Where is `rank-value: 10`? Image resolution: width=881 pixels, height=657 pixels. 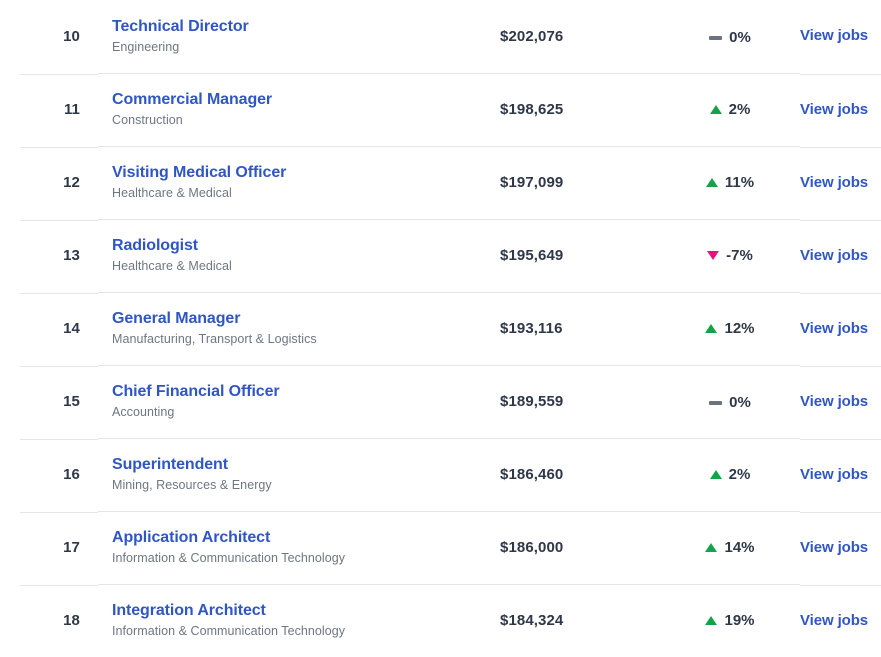
rank-value: 10 is located at coordinates (71, 36).